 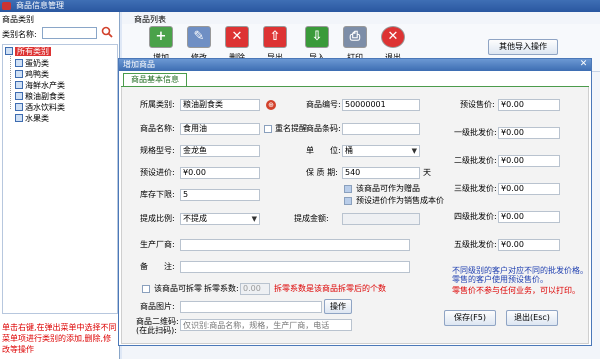 I want to click on category-name-input, so click(x=69, y=33).